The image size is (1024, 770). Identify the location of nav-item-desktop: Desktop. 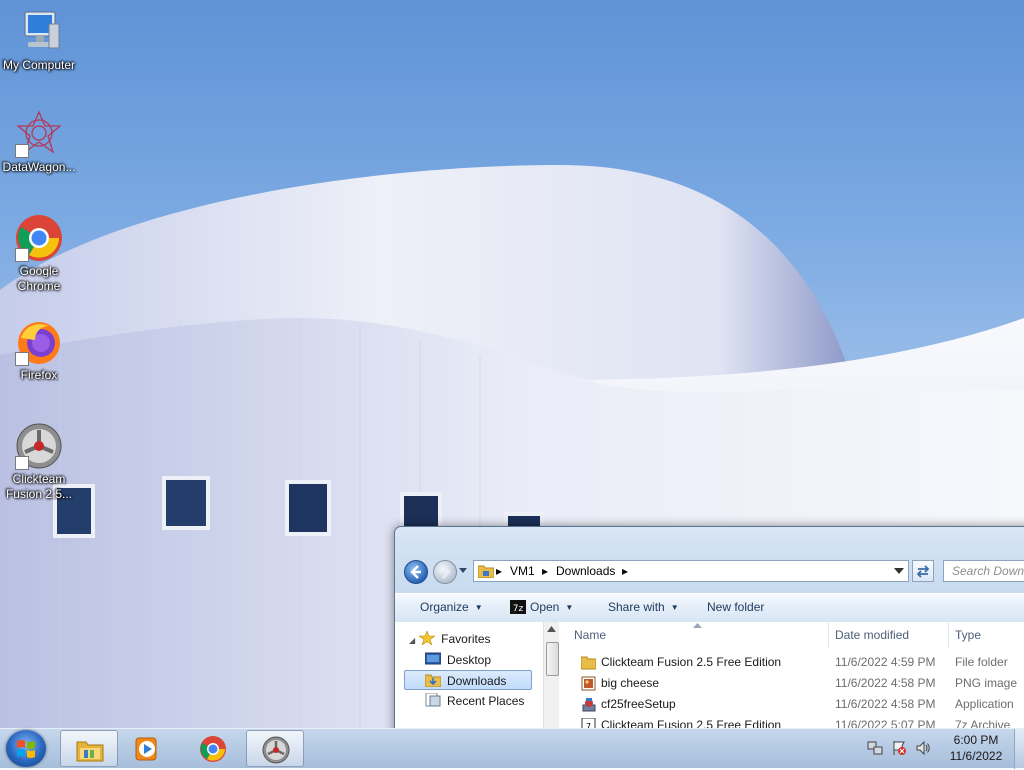
(475, 660).